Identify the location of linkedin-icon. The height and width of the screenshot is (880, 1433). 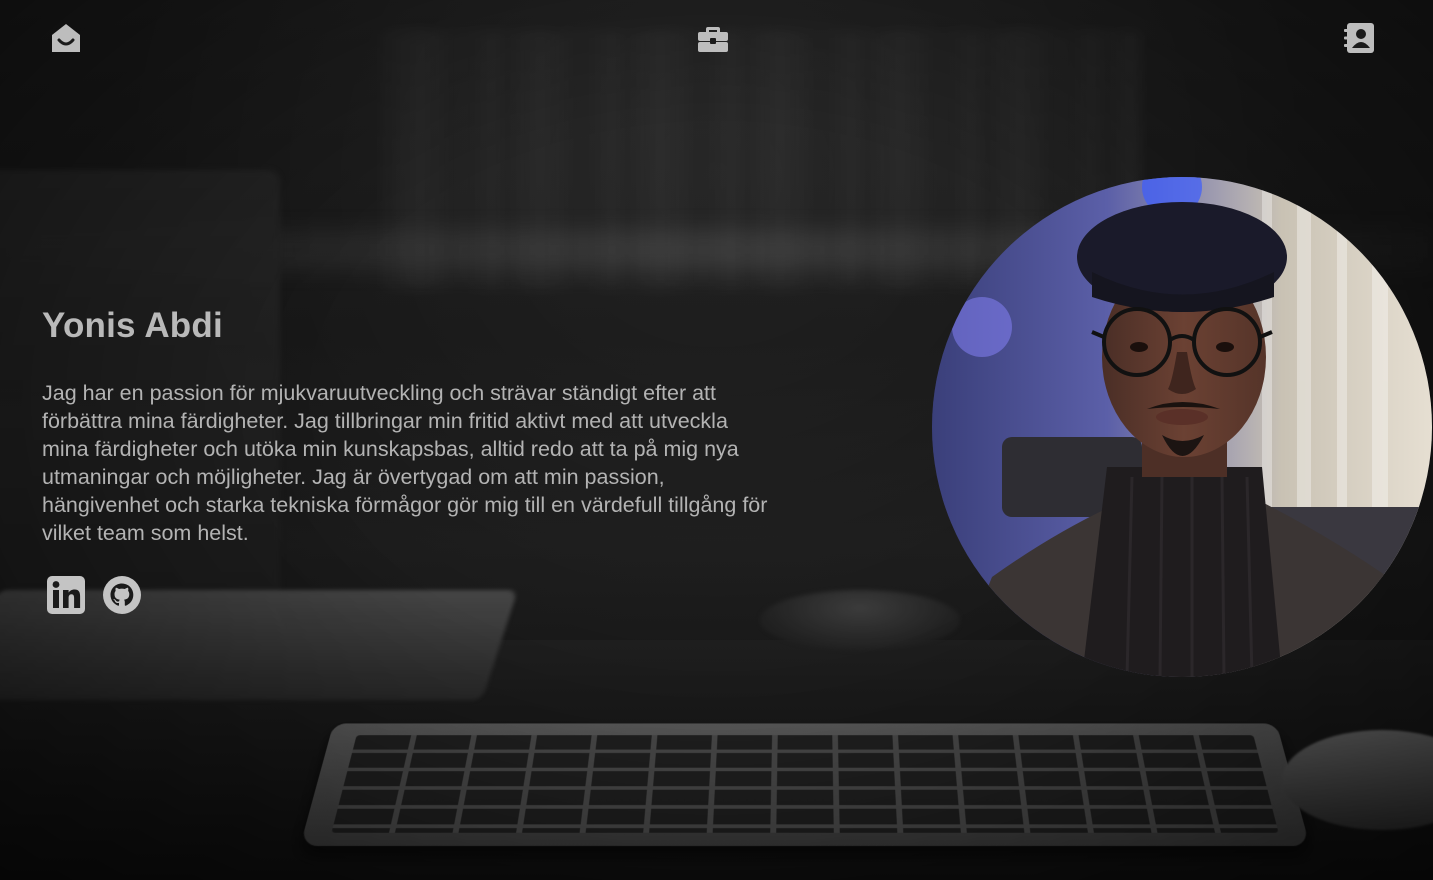
(66, 595).